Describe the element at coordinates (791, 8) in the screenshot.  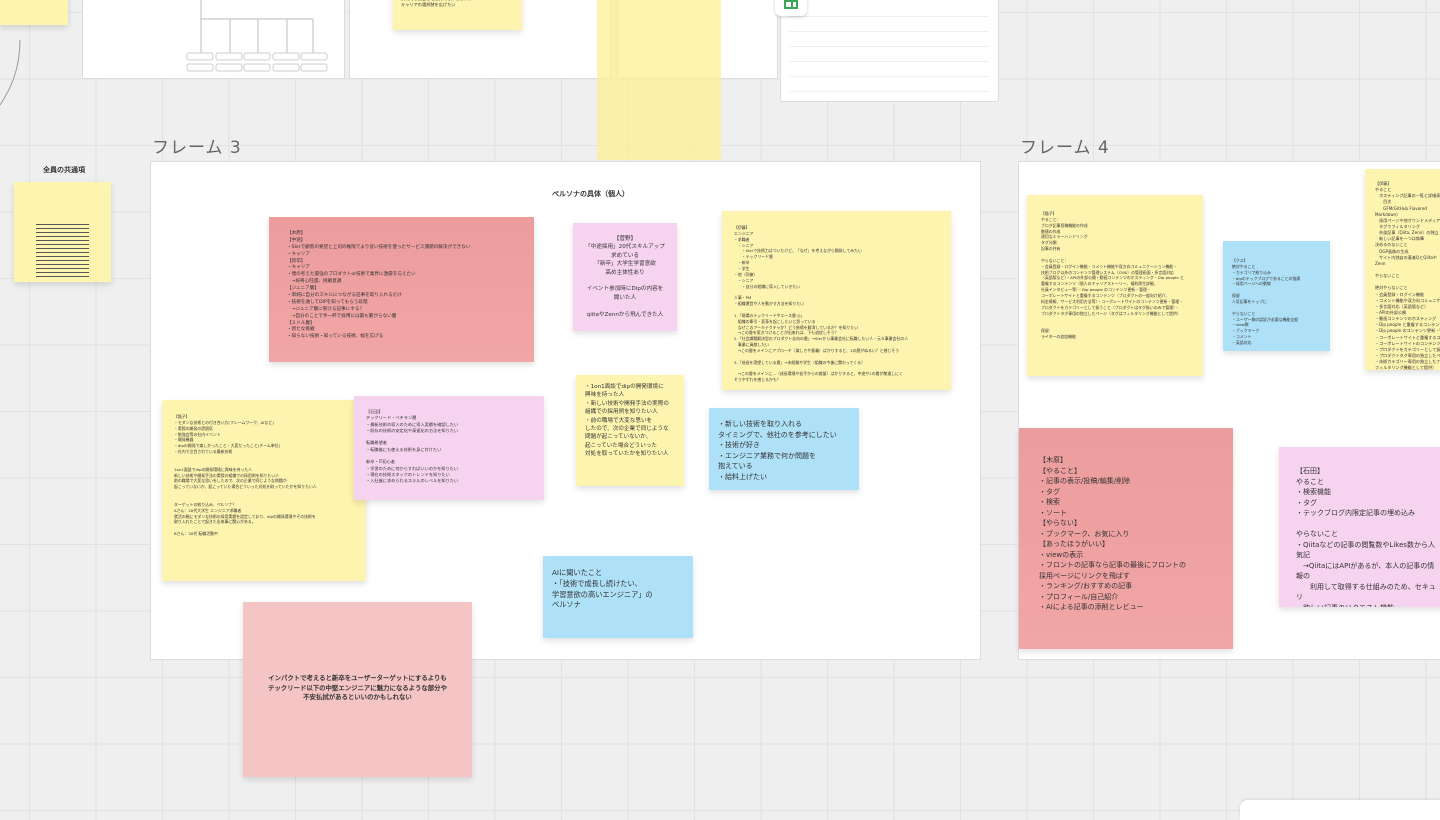
I see `spreadsheet-icon` at that location.